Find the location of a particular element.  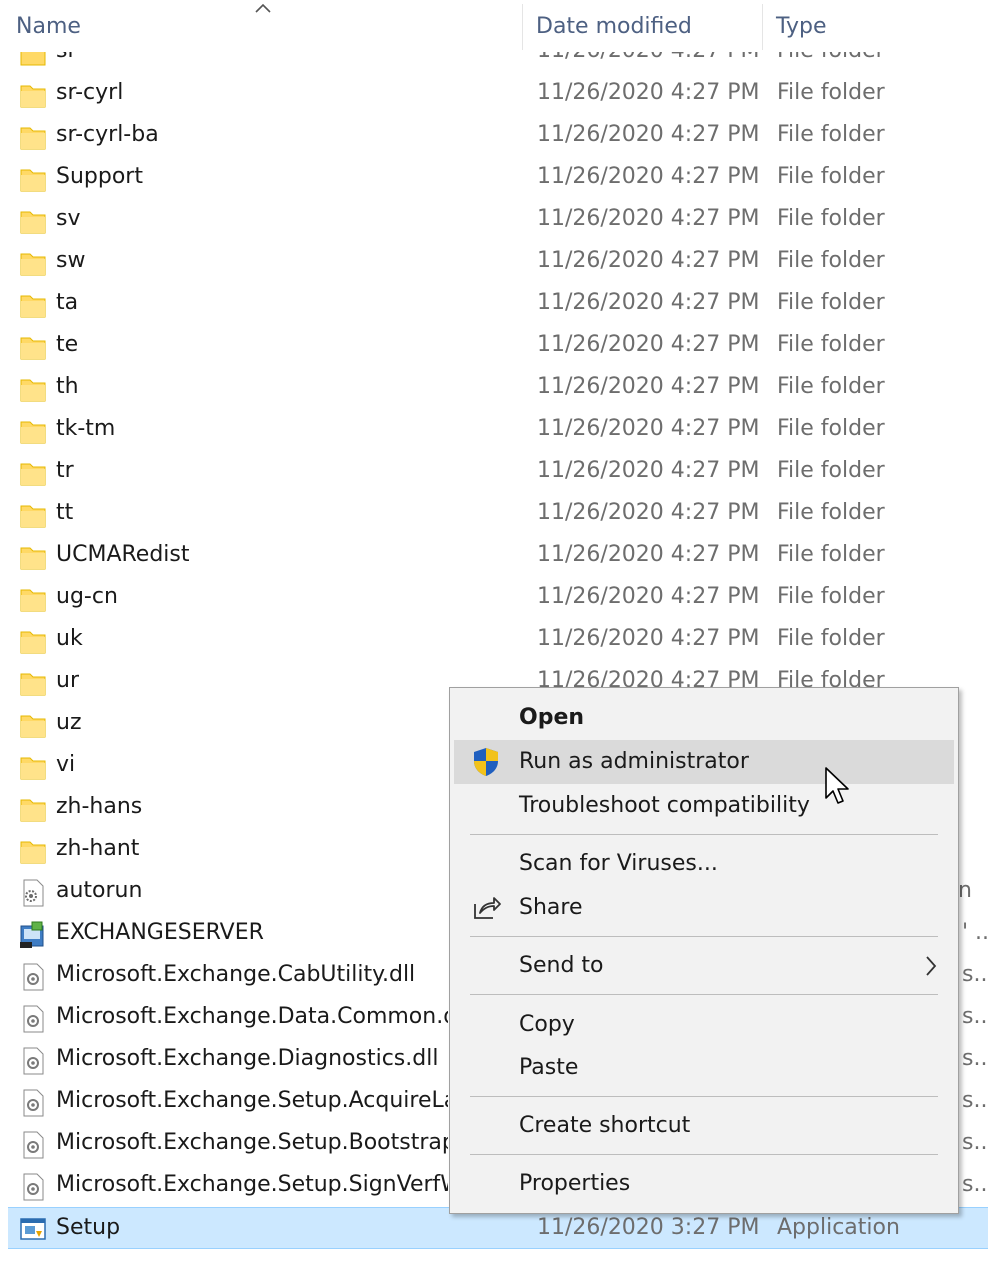

list-item: ug-cn 11/26/2020 4:27 PM File folder is located at coordinates (494, 598).